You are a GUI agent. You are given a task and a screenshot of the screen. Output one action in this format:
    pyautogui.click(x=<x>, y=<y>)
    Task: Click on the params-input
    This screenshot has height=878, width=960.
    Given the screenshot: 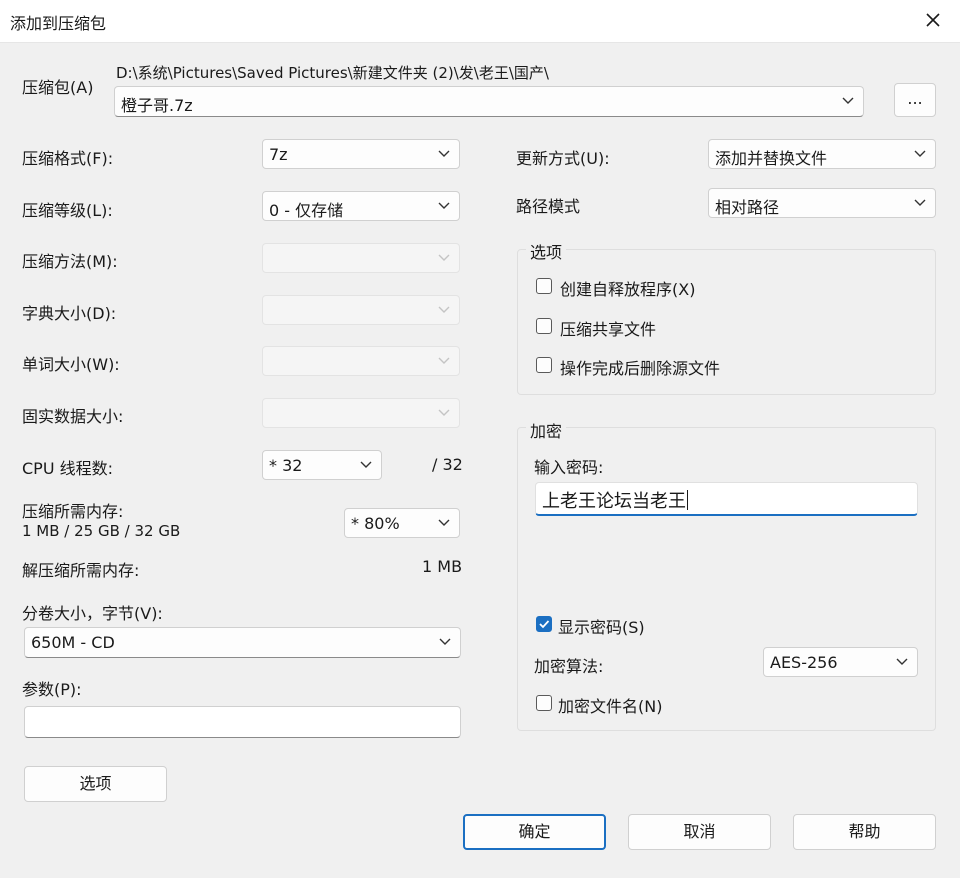 What is the action you would take?
    pyautogui.click(x=242, y=722)
    